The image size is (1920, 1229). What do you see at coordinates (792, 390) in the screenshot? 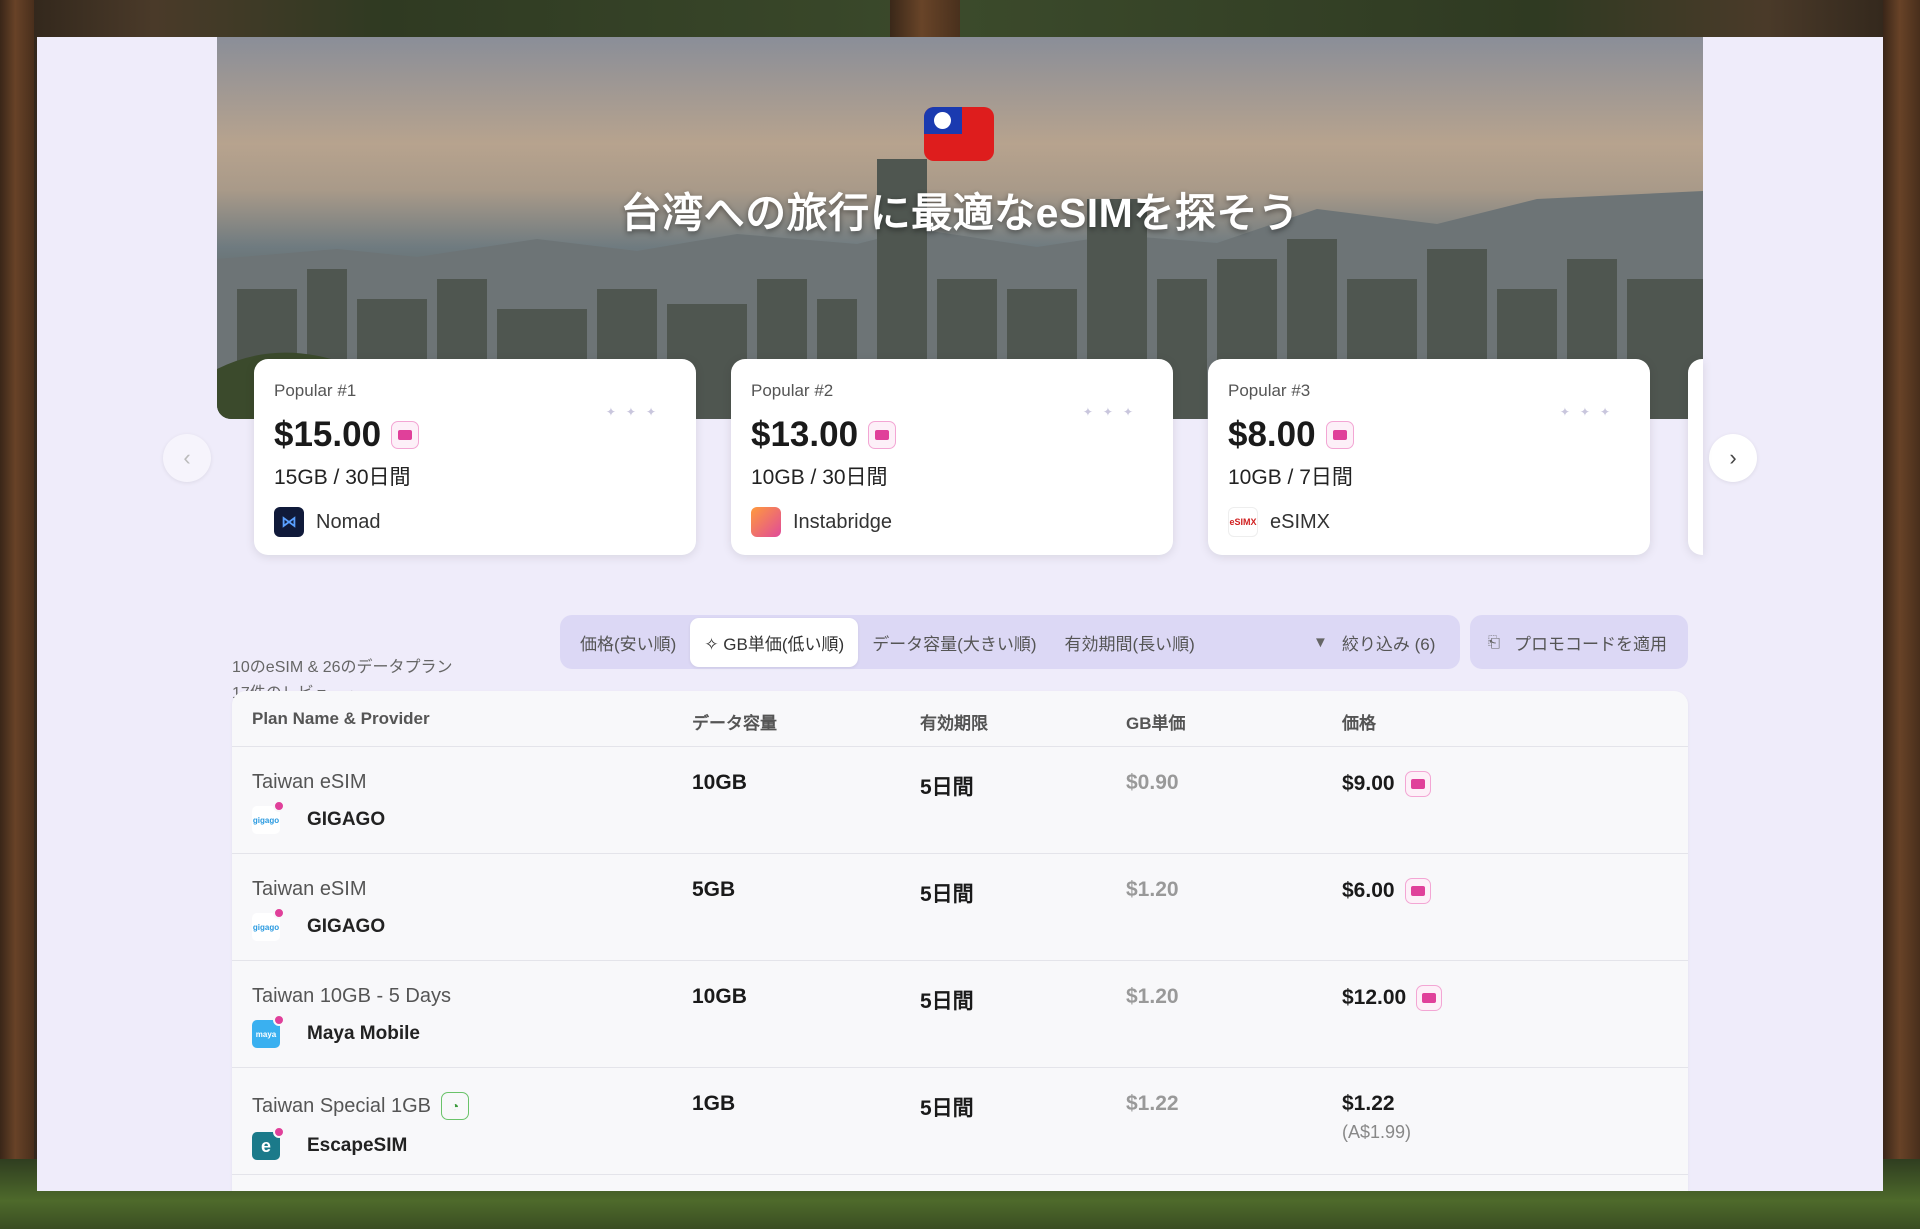
I see `card-rank: Popular #2` at bounding box center [792, 390].